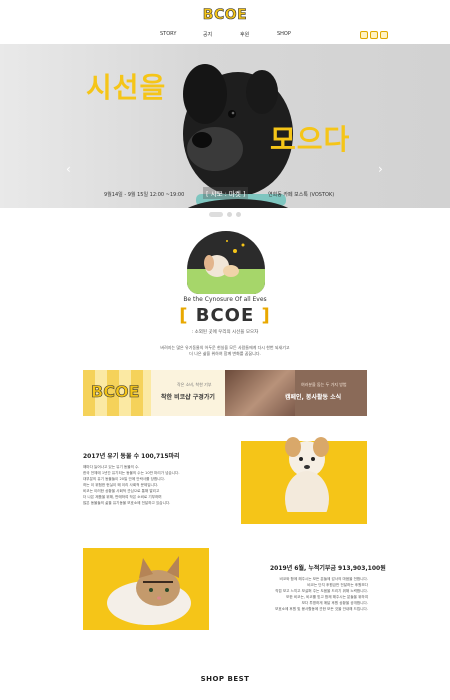 This screenshot has width=450, height=700. Describe the element at coordinates (307, 474) in the screenshot. I see `puppy-photo` at that location.